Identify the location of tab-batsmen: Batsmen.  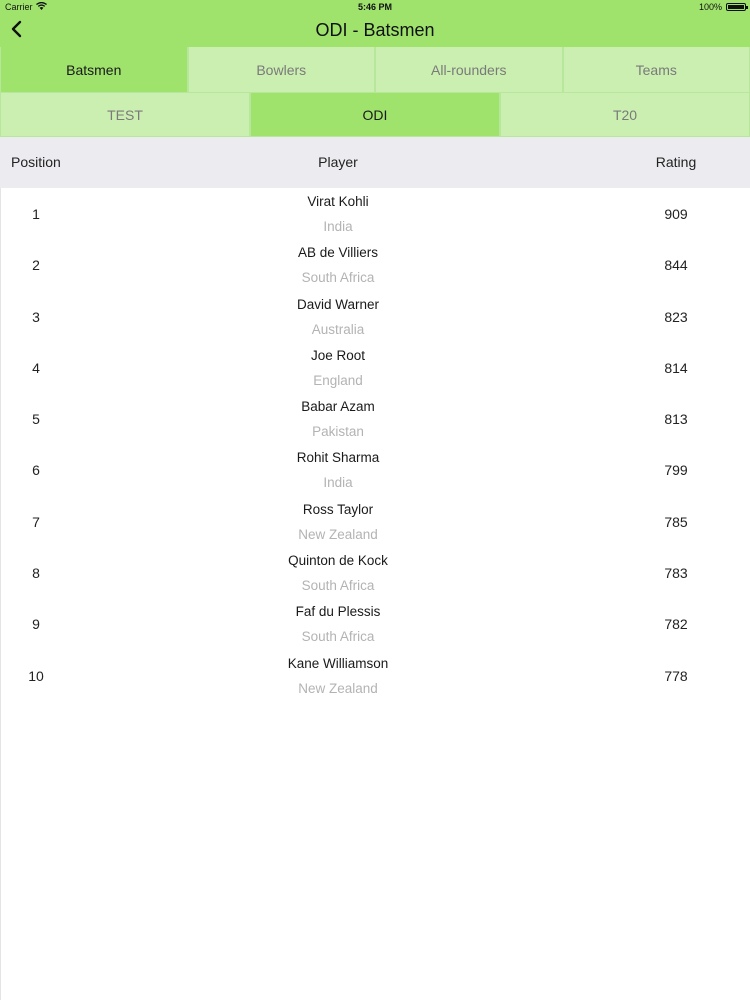
(94, 70).